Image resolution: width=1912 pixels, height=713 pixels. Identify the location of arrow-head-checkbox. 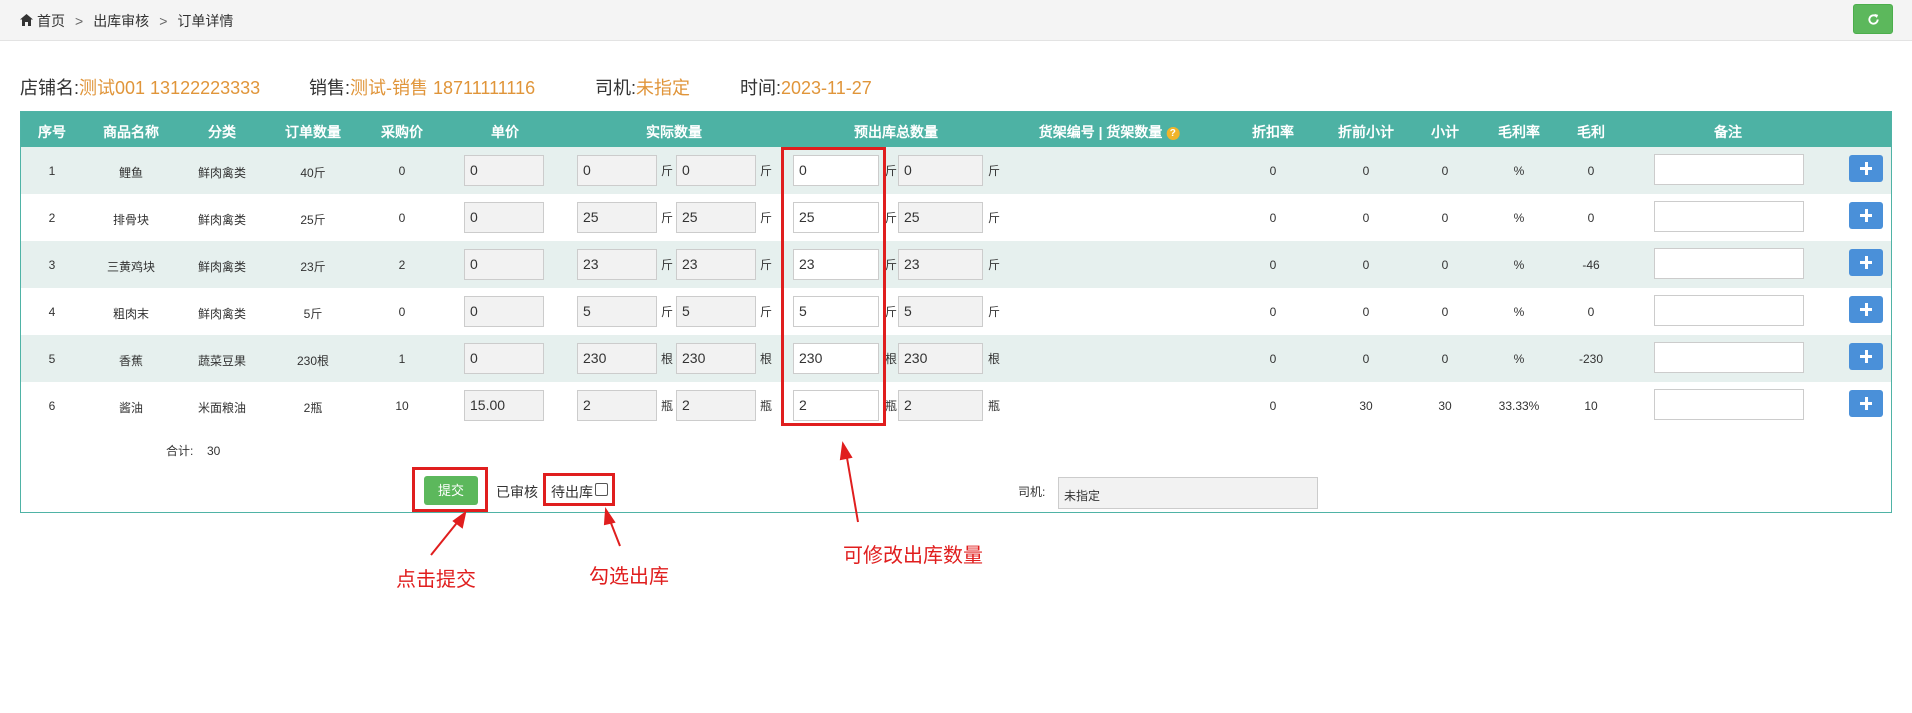
(609, 516).